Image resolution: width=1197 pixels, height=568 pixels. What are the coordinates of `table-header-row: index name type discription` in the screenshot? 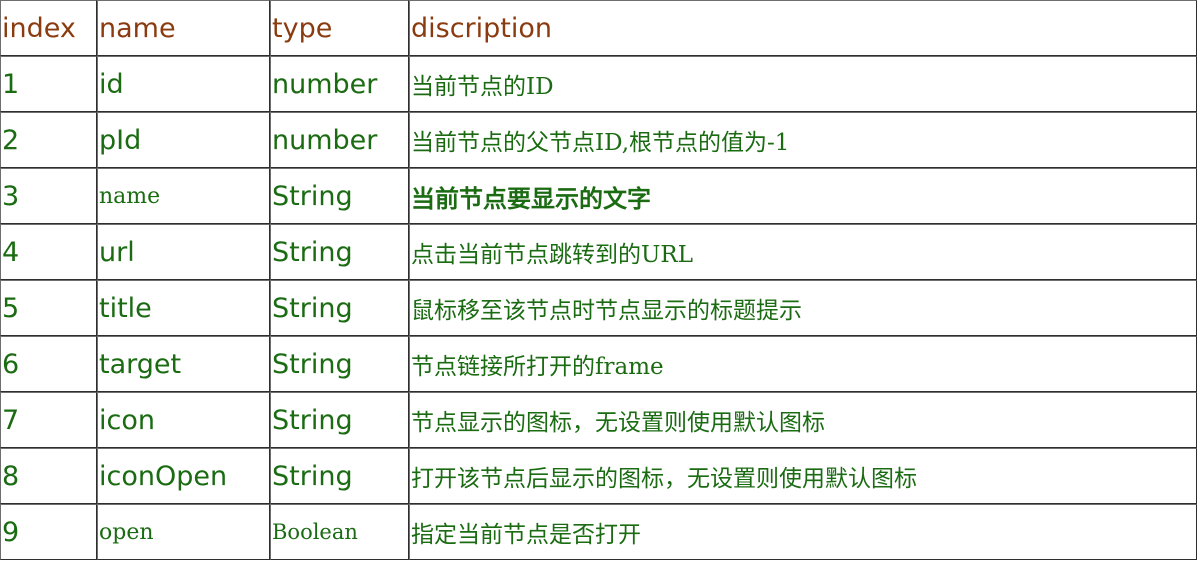 It's located at (598, 28).